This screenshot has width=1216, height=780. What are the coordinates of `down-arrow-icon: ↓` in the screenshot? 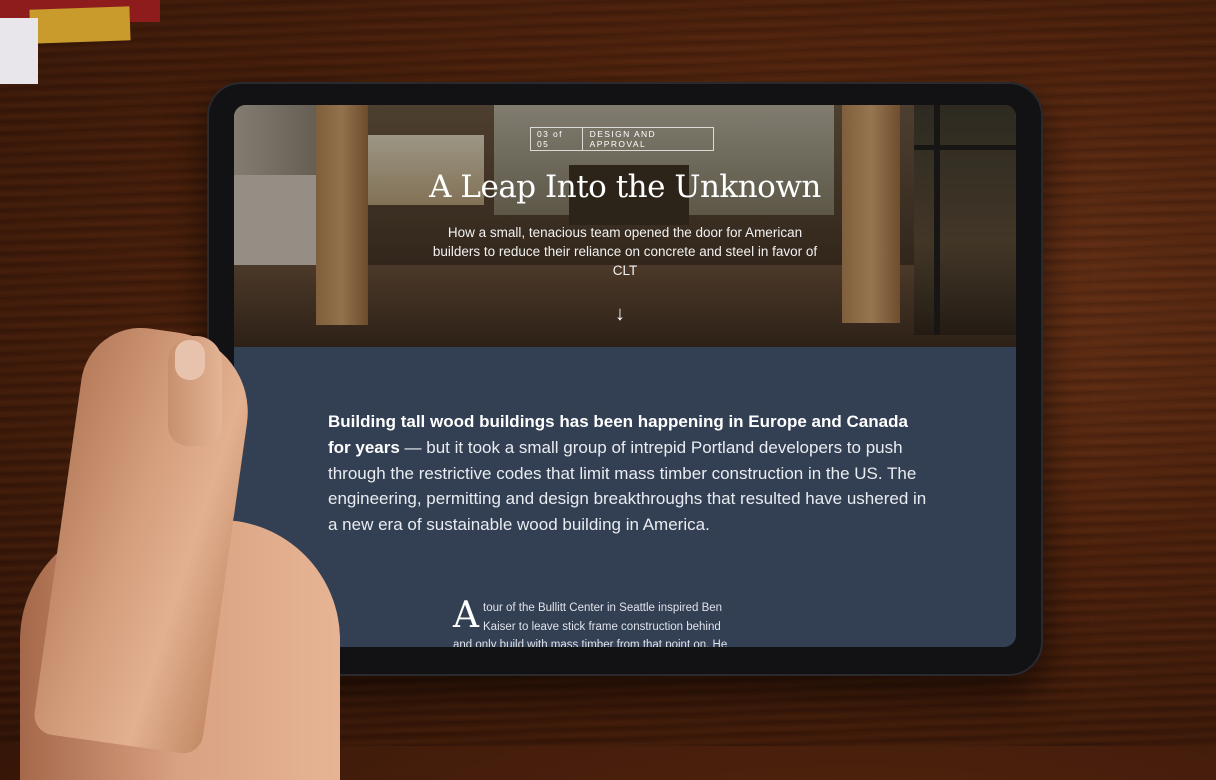 It's located at (620, 314).